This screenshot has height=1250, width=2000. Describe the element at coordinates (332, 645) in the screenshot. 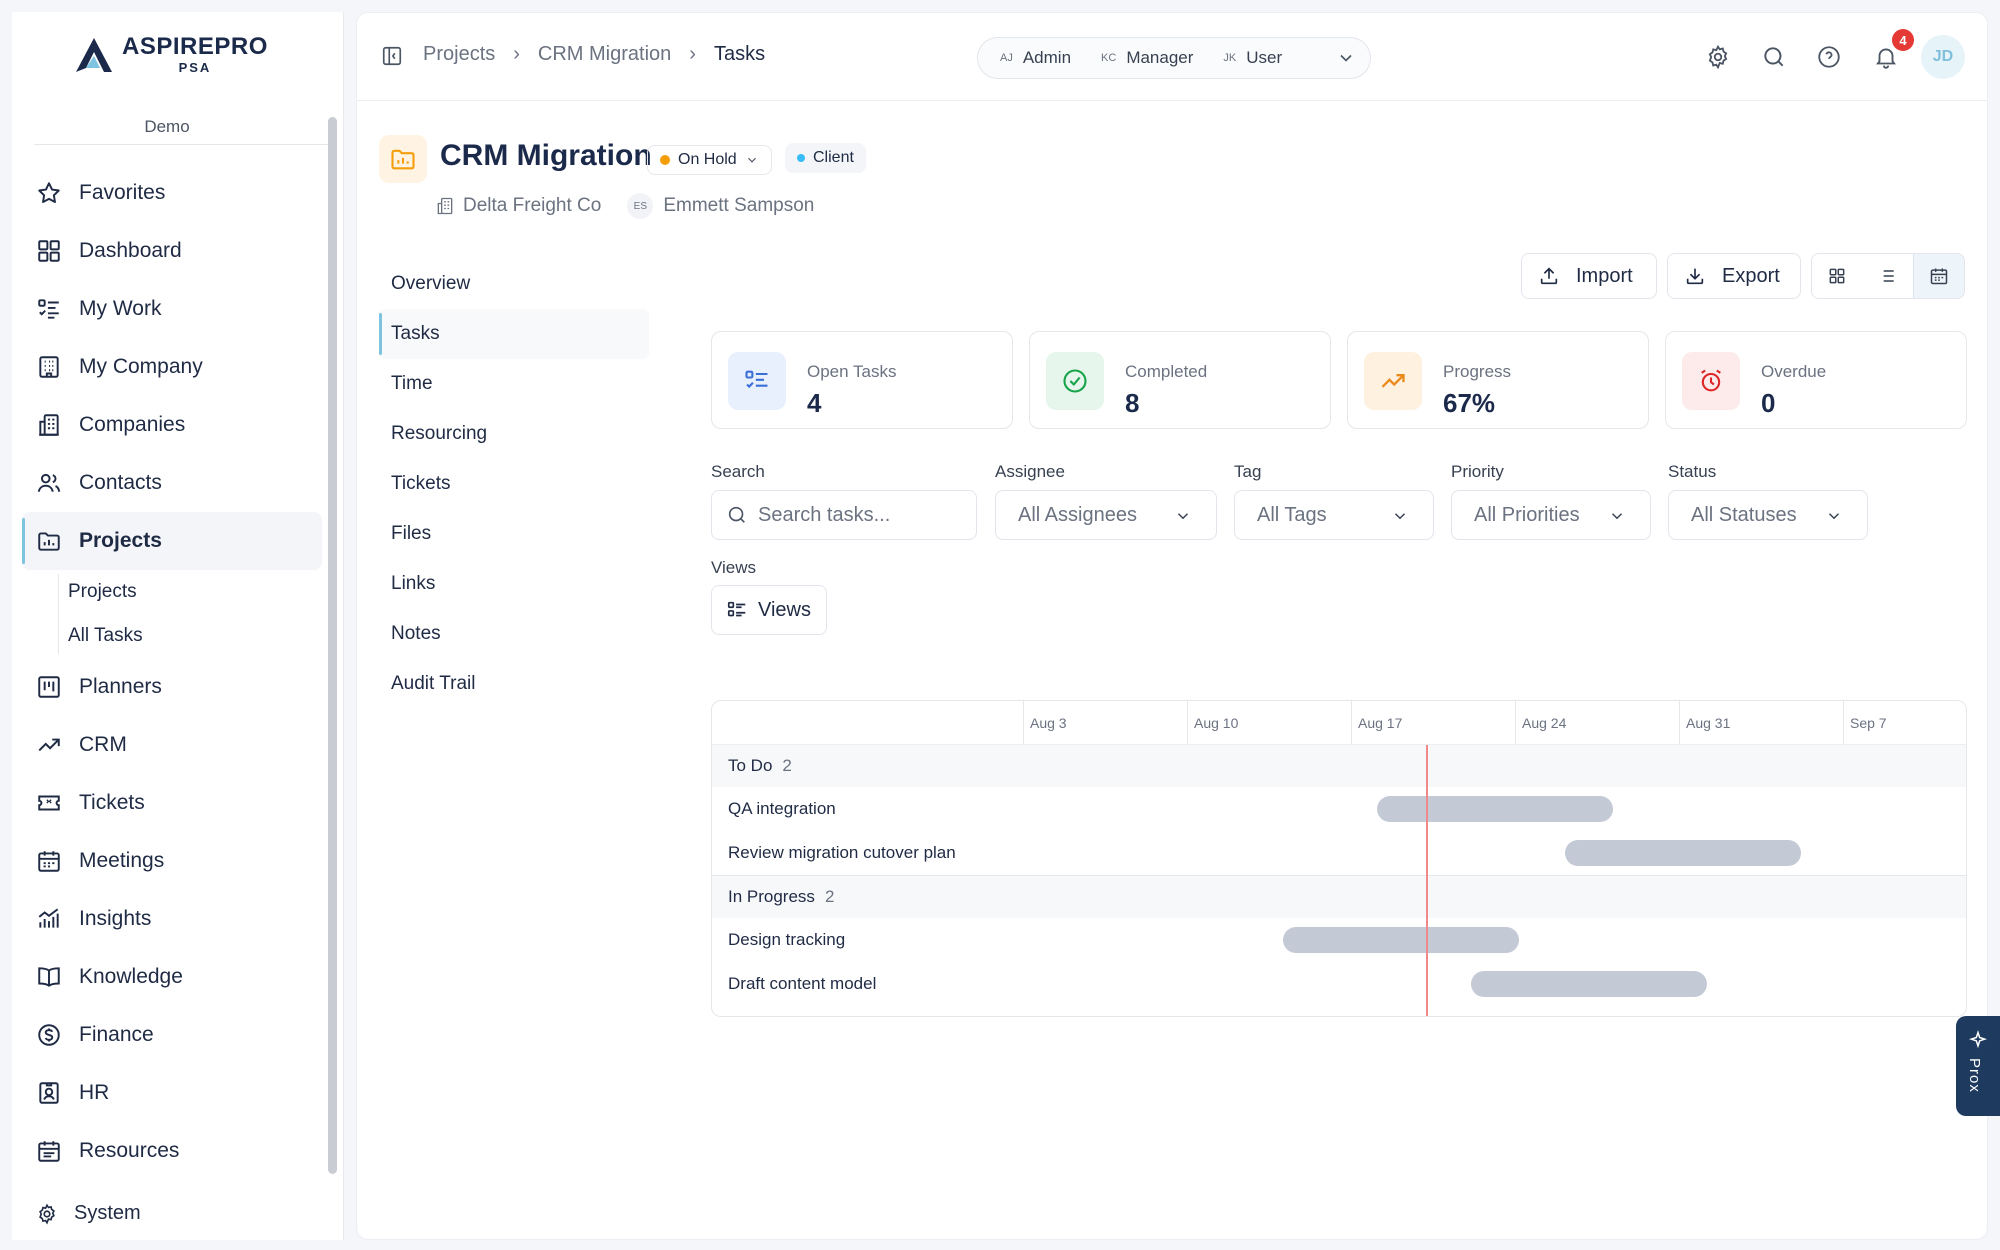

I see `sidebar-scrollbar` at that location.